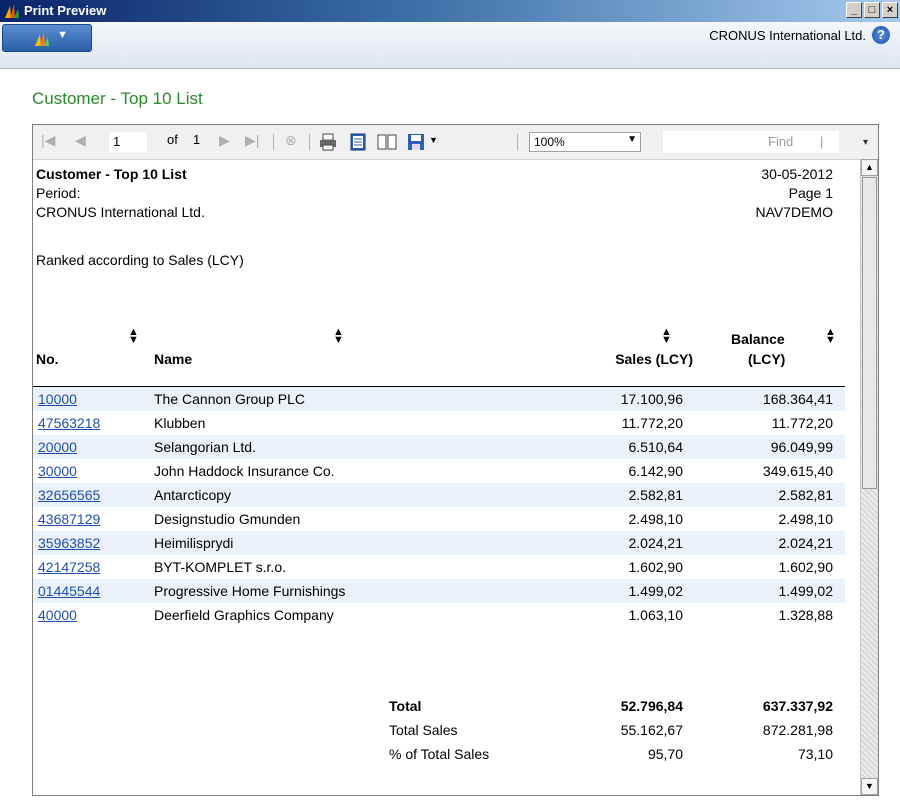 The height and width of the screenshot is (812, 900). What do you see at coordinates (656, 471) in the screenshot?
I see `sales-value: 6.142,90` at bounding box center [656, 471].